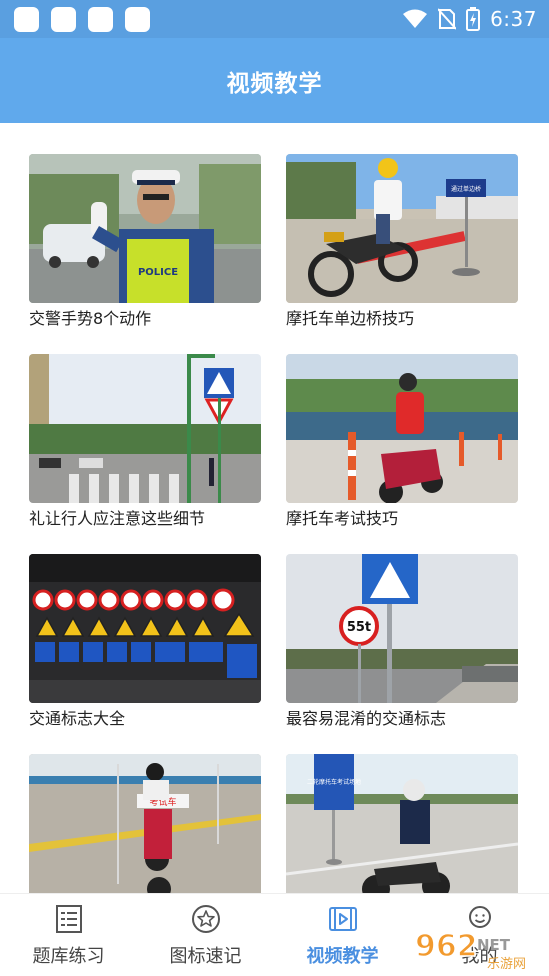 Image resolution: width=549 pixels, height=976 pixels. Describe the element at coordinates (415, 18) in the screenshot. I see `wifi-icon` at that location.